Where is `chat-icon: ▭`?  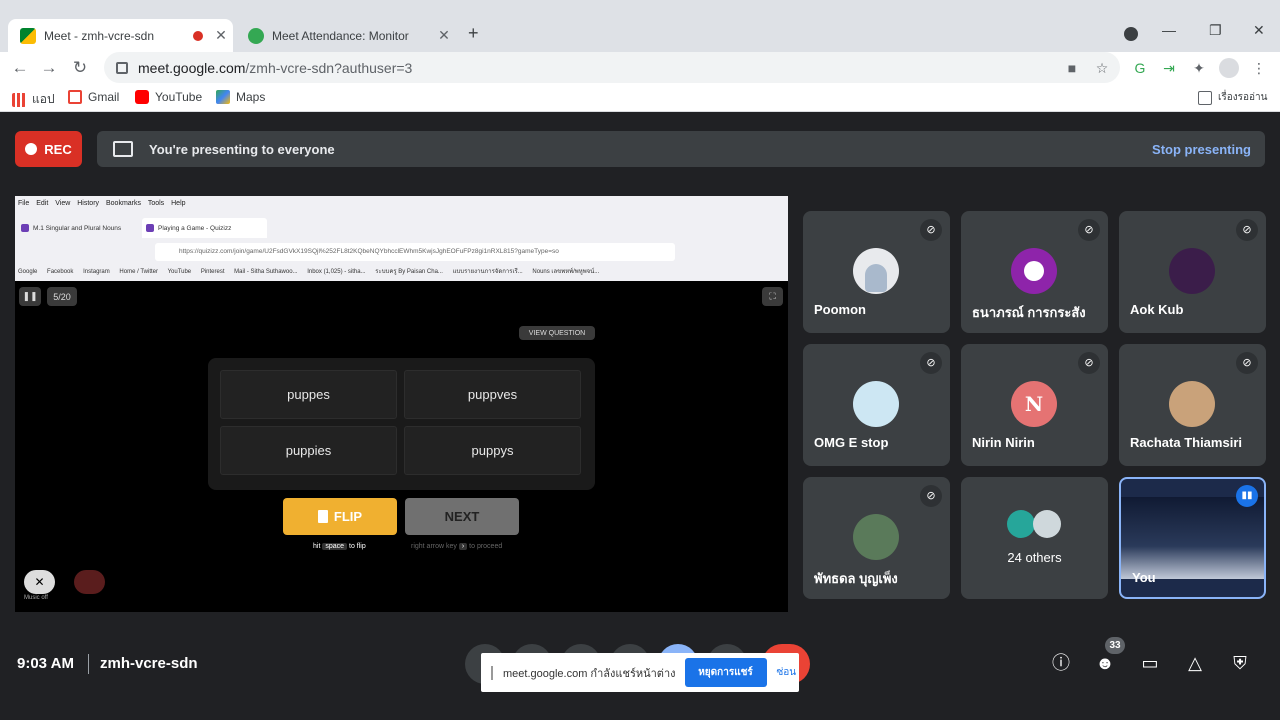
chat-icon: ▭ is located at coordinates (1150, 663).